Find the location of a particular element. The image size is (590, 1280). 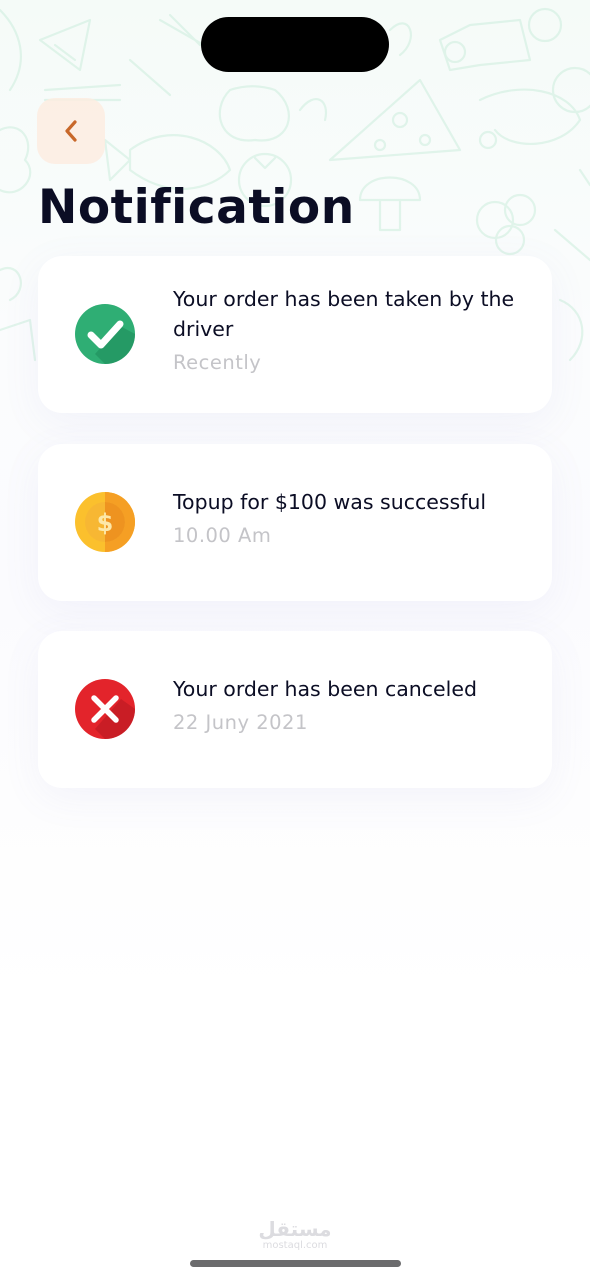

chevron-left-icon is located at coordinates (71, 131).